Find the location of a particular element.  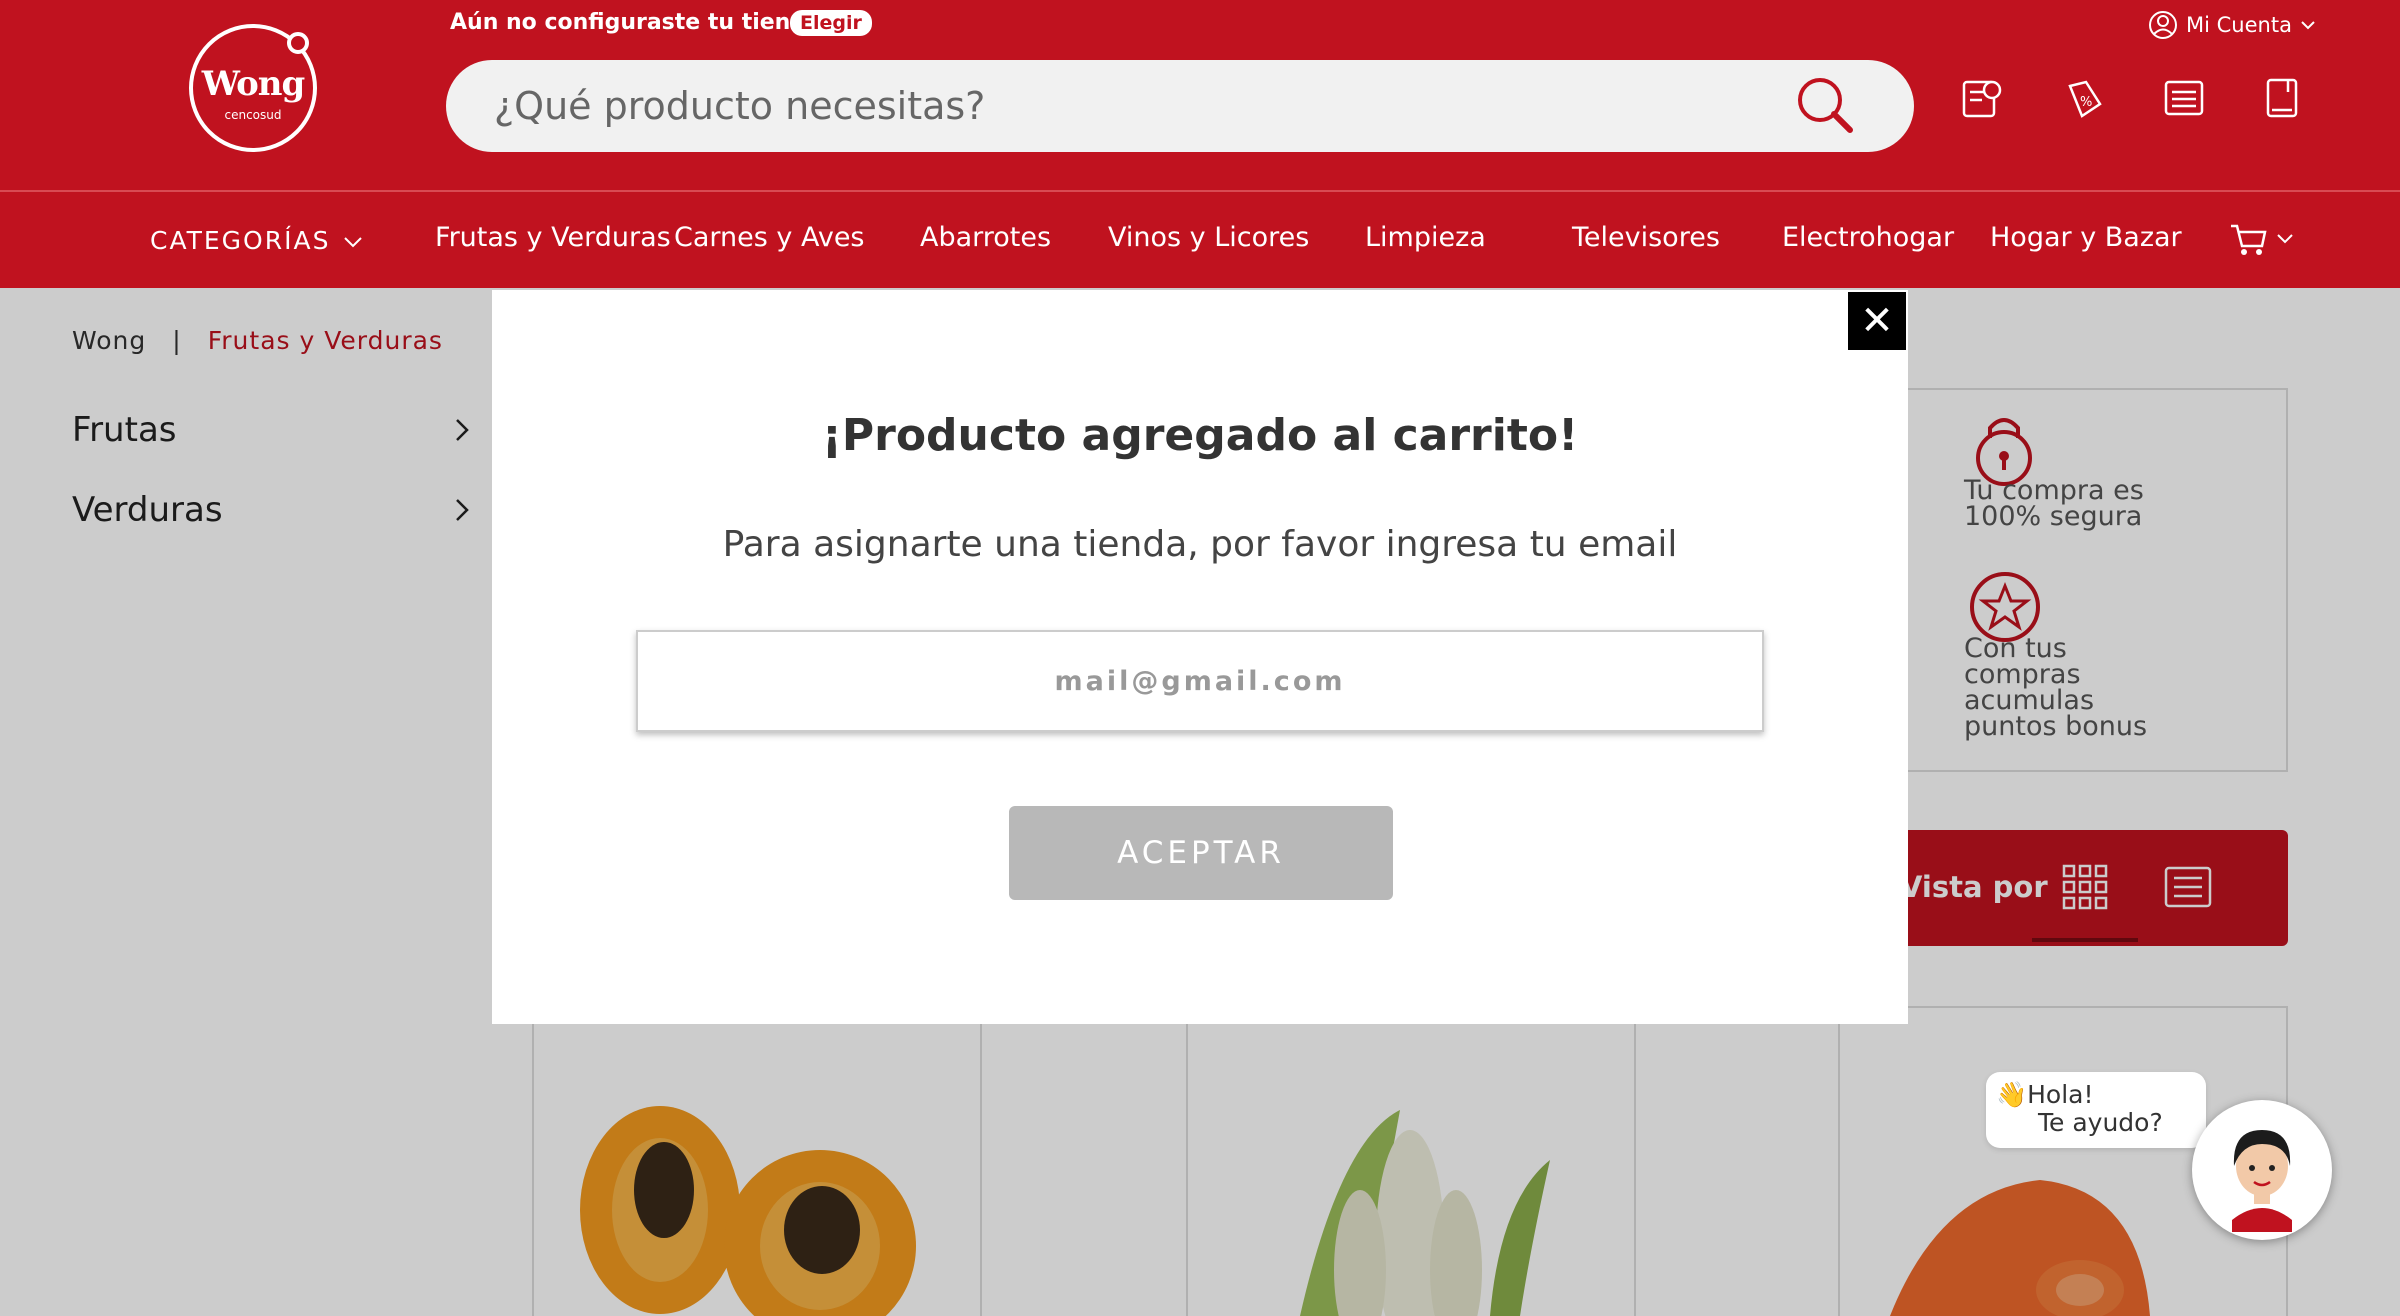

logo-wordmark: Wong is located at coordinates (253, 84).